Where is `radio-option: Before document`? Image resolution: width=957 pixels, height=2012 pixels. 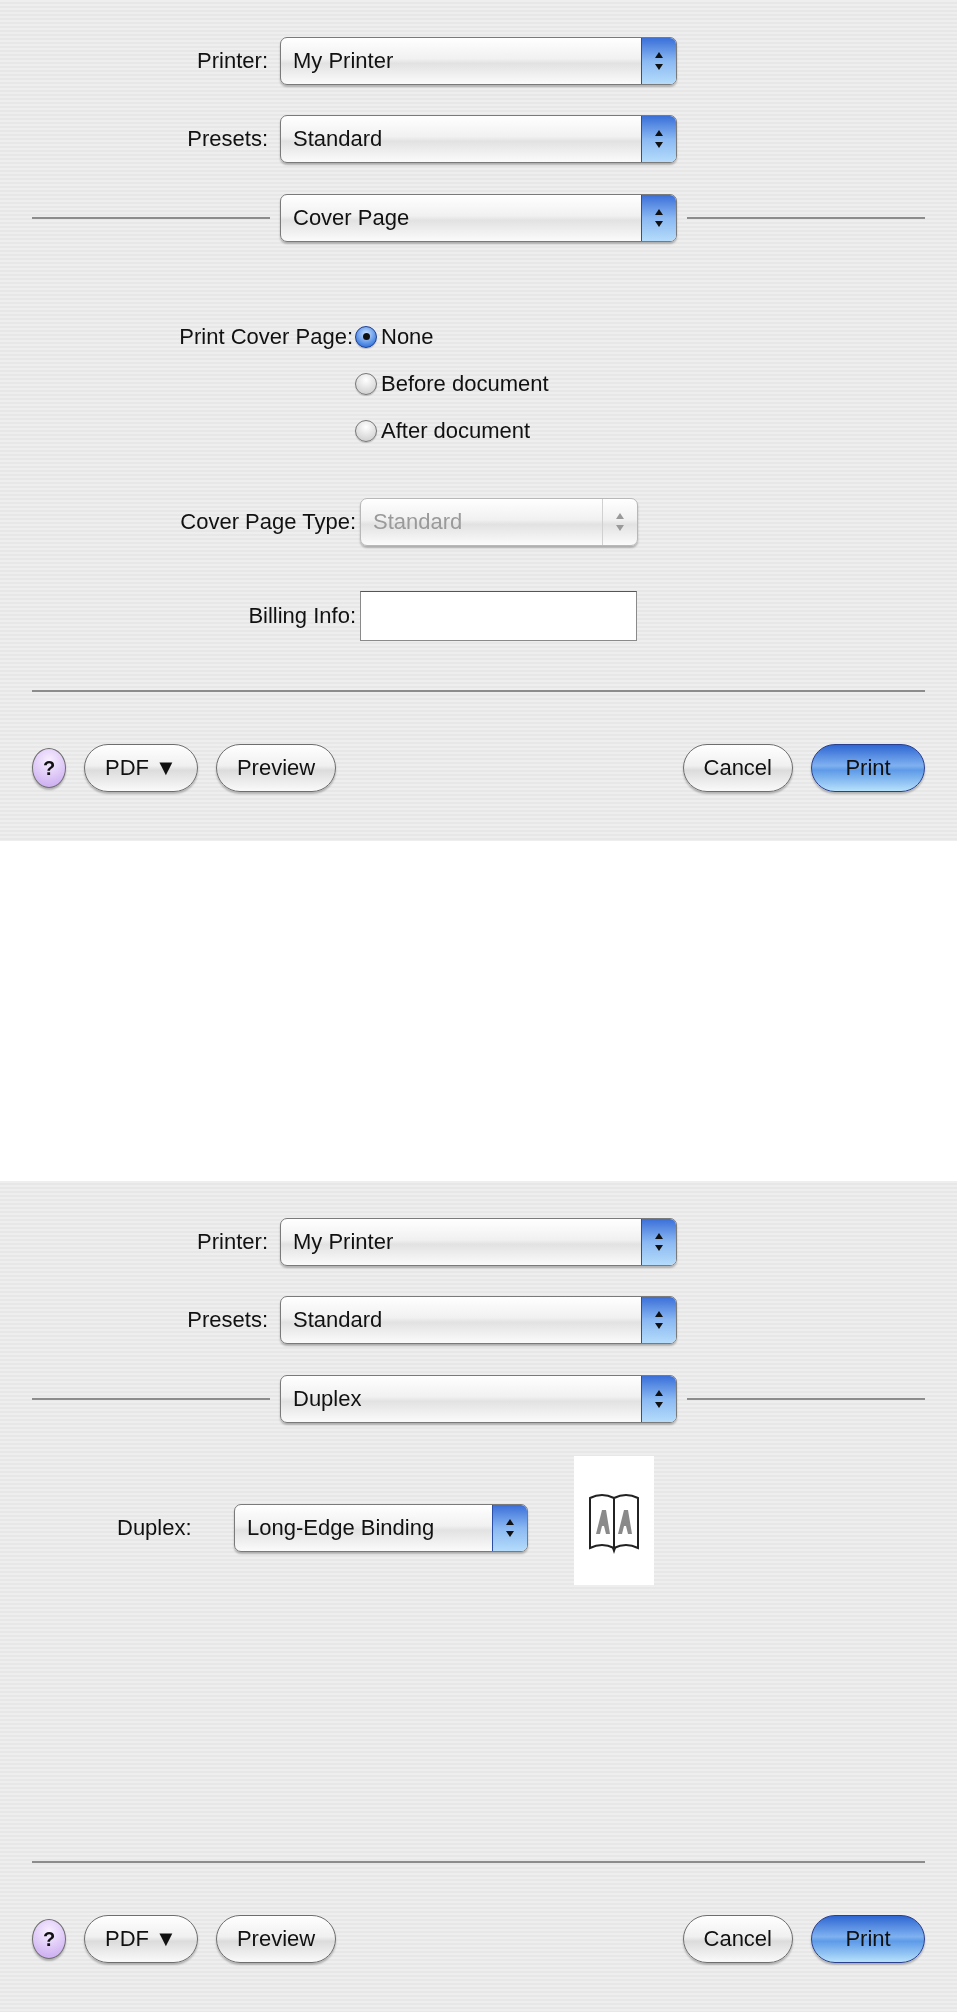
radio-option: Before document is located at coordinates (452, 383).